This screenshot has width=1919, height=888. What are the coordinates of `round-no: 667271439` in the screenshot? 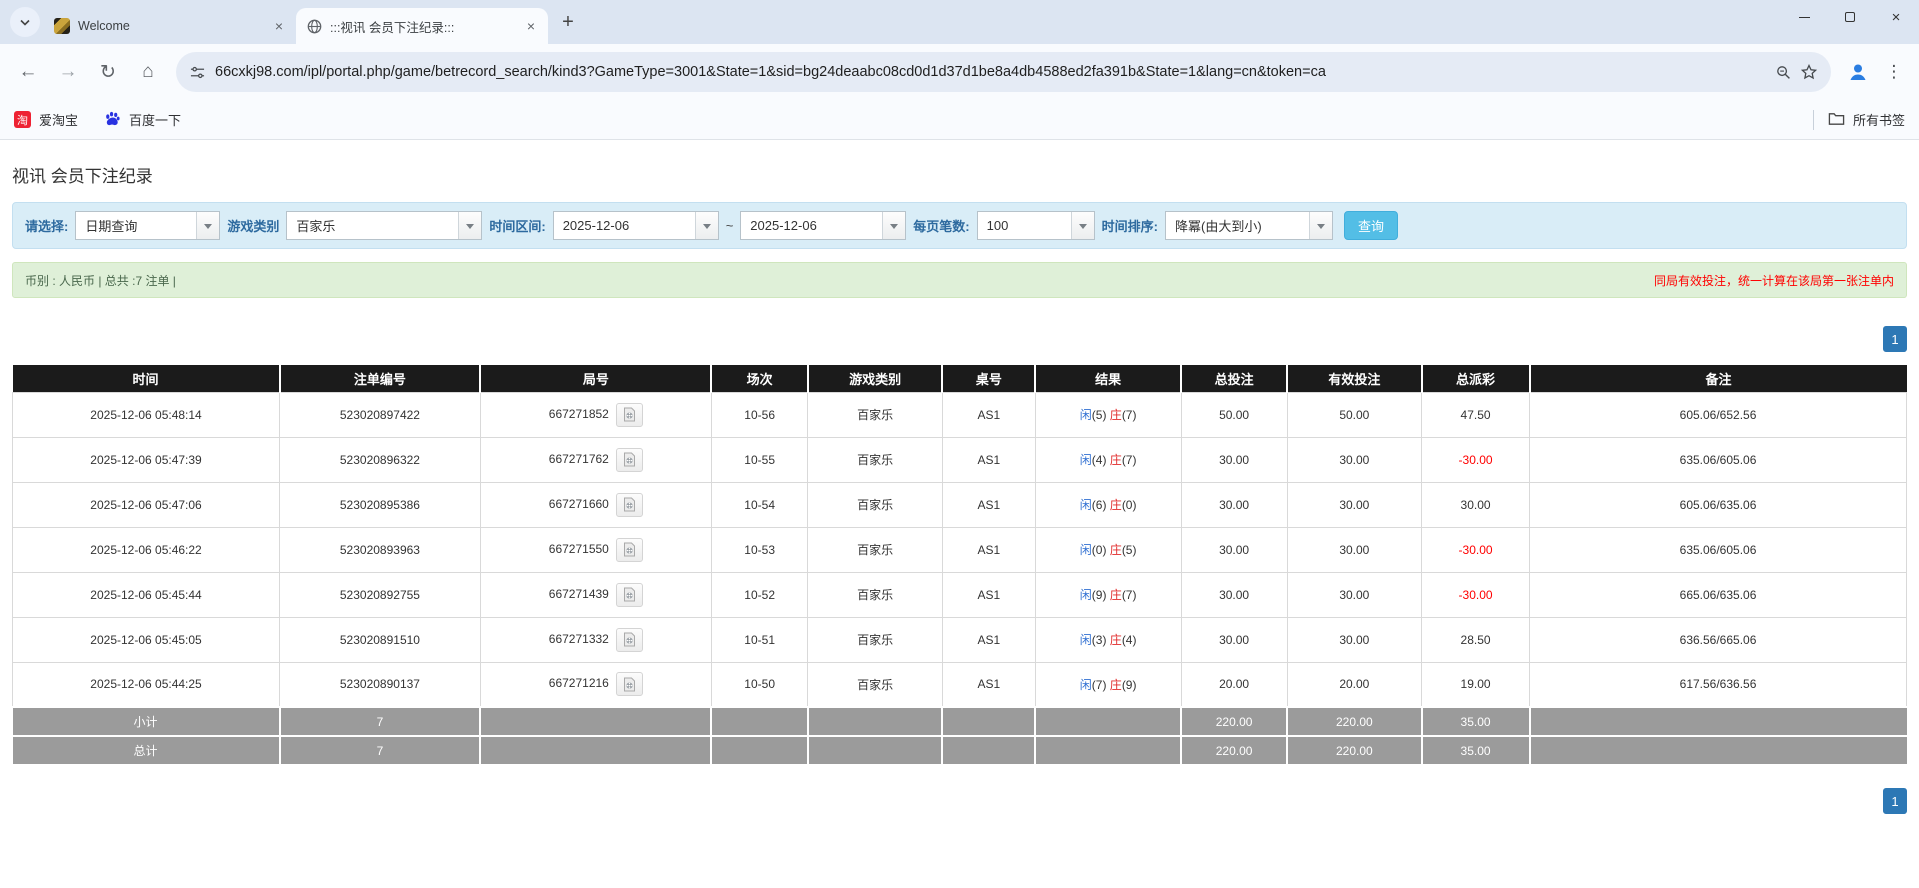 It's located at (578, 593).